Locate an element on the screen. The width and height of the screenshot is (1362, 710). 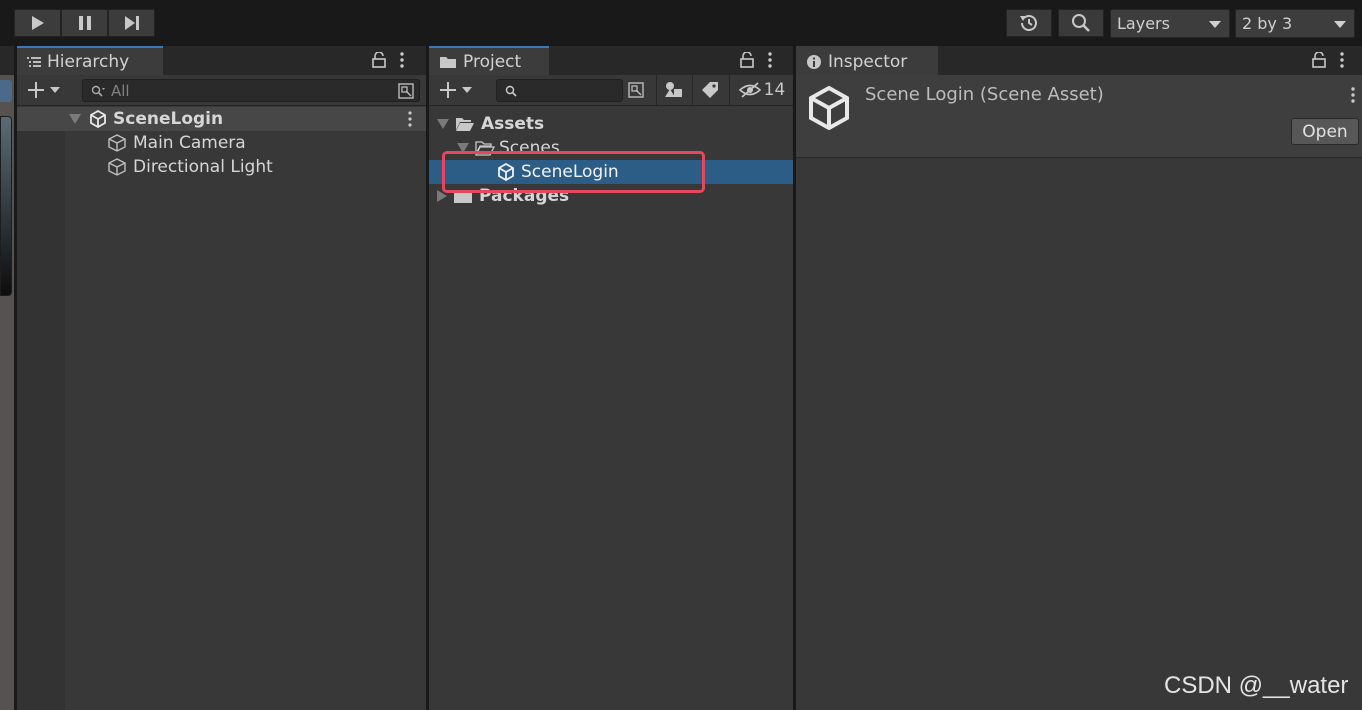
hierarchy-item-main-camera: Main Camera is located at coordinates (176, 143).